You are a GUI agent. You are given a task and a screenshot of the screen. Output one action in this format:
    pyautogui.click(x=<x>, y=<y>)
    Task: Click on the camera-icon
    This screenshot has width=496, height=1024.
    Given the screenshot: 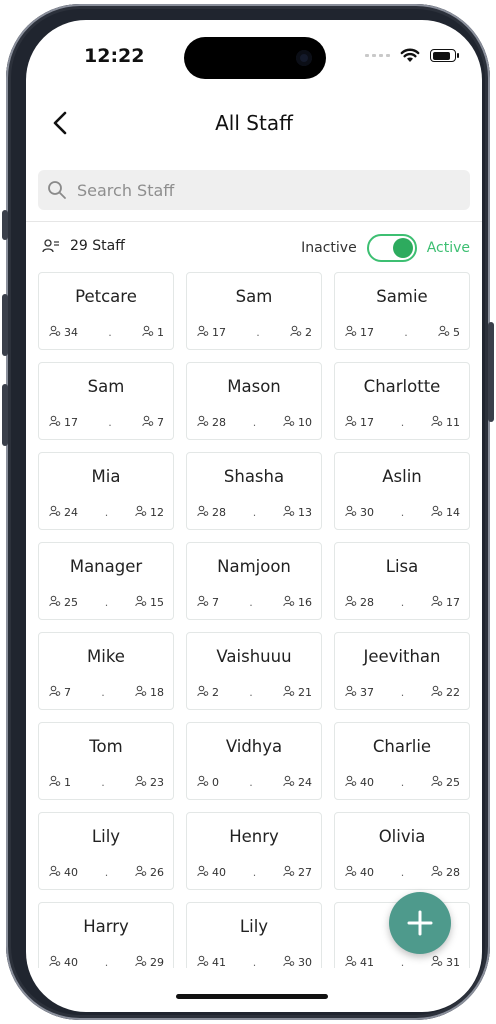 What is the action you would take?
    pyautogui.click(x=304, y=58)
    